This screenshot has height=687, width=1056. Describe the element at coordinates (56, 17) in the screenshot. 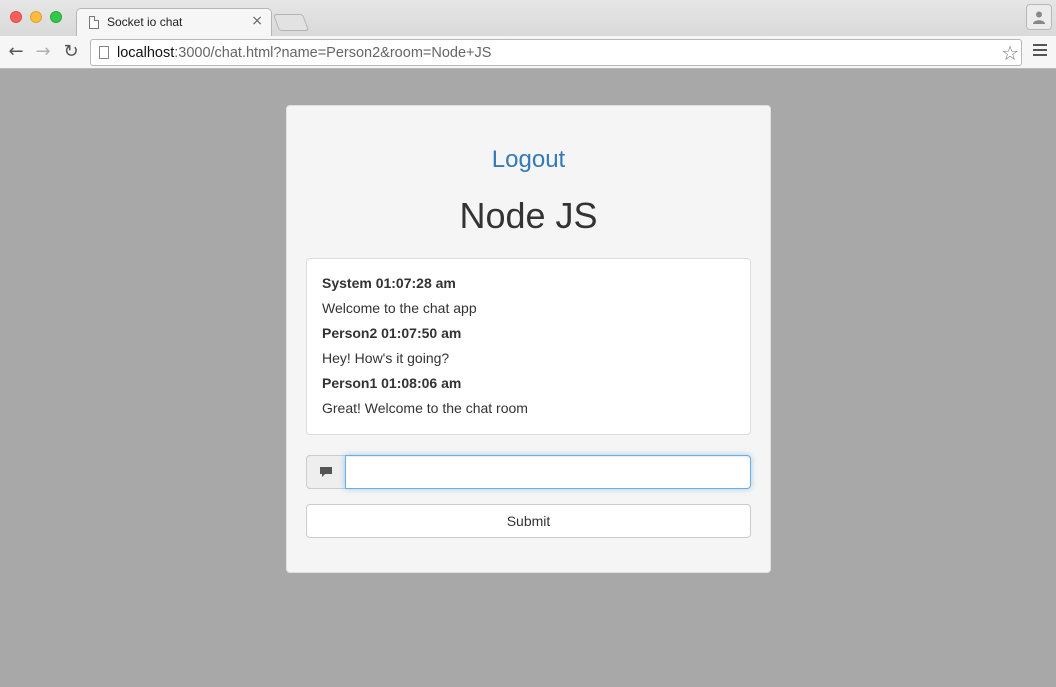

I see `maximize-window-button` at that location.